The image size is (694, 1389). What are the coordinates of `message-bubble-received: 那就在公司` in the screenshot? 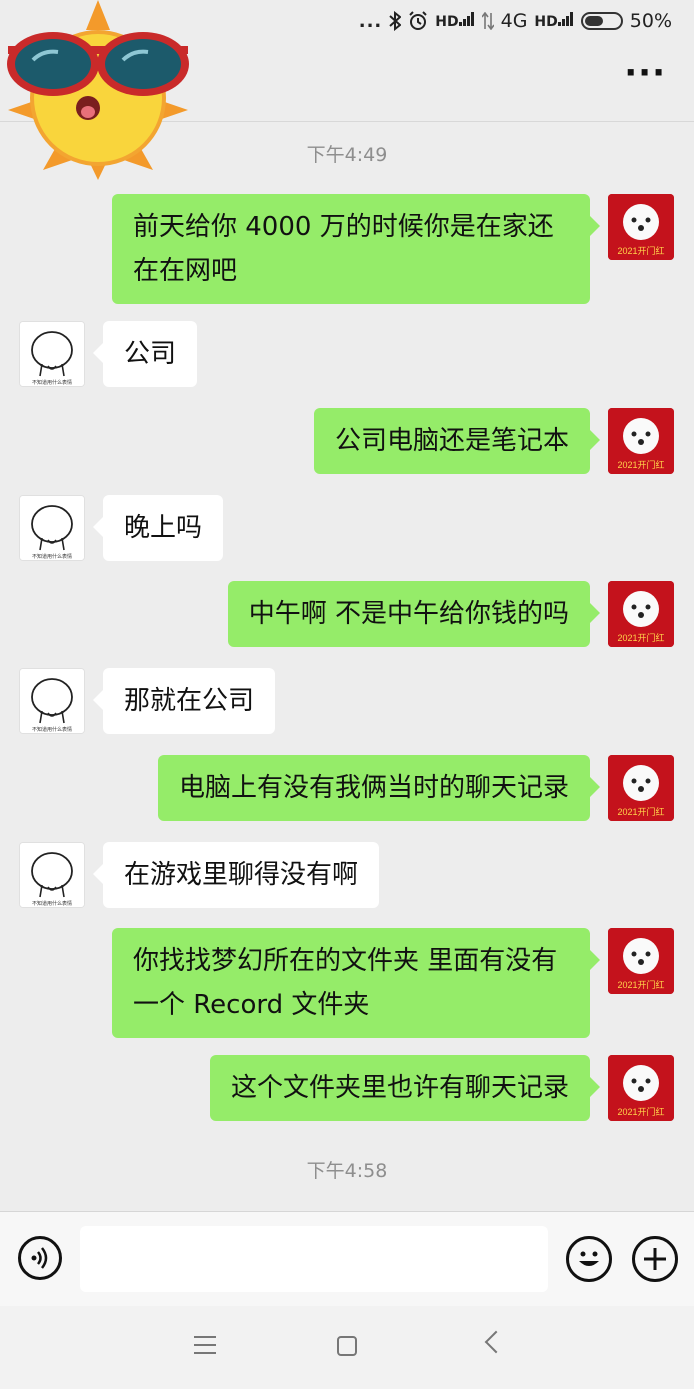 It's located at (184, 701).